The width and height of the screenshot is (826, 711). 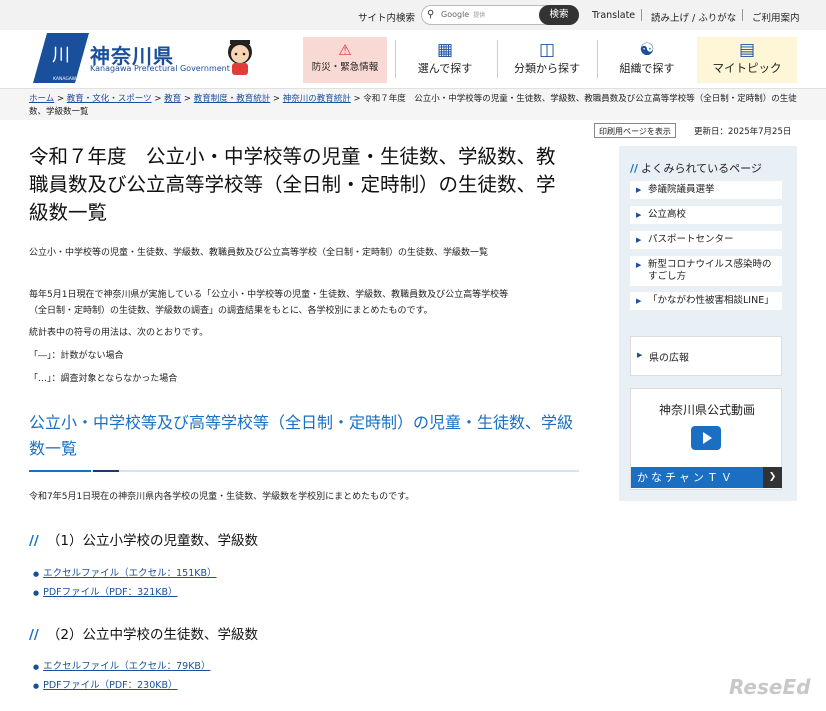 I want to click on read-aloud-link: 読み上げ / ふりがな, so click(x=693, y=17).